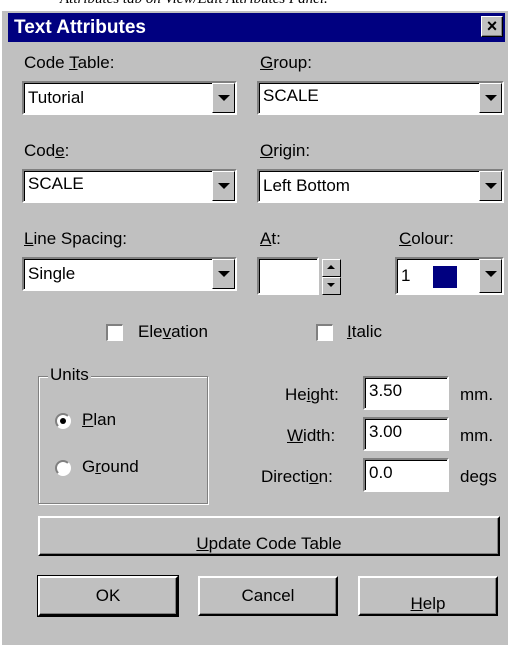 This screenshot has height=645, width=508. Describe the element at coordinates (331, 268) in the screenshot. I see `at-spin-up-button` at that location.